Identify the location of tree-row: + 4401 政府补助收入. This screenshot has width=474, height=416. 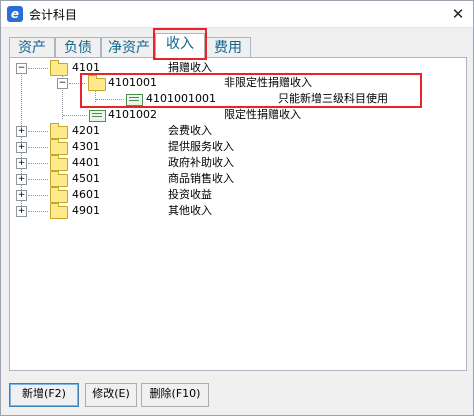
(235, 163).